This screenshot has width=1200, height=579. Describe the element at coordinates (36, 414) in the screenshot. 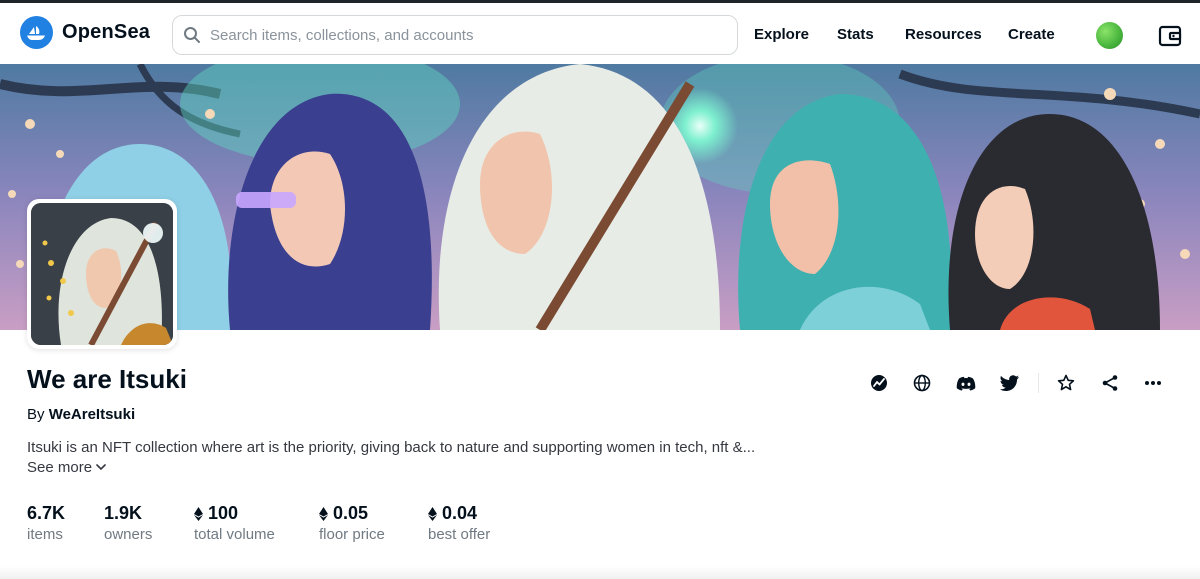

I see `by-prefix: By` at that location.